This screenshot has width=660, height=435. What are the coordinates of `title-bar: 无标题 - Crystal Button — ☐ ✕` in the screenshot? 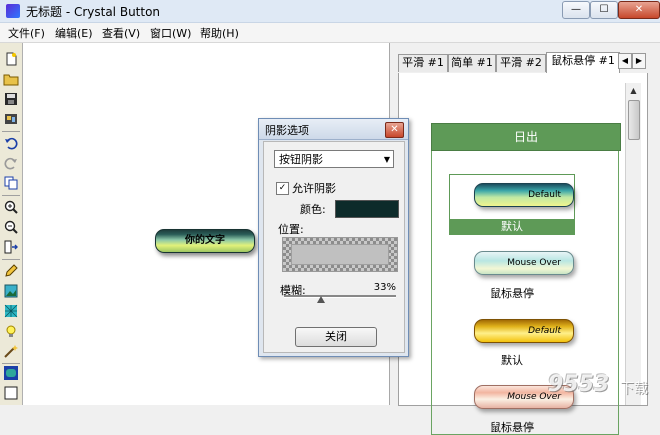 It's located at (330, 11).